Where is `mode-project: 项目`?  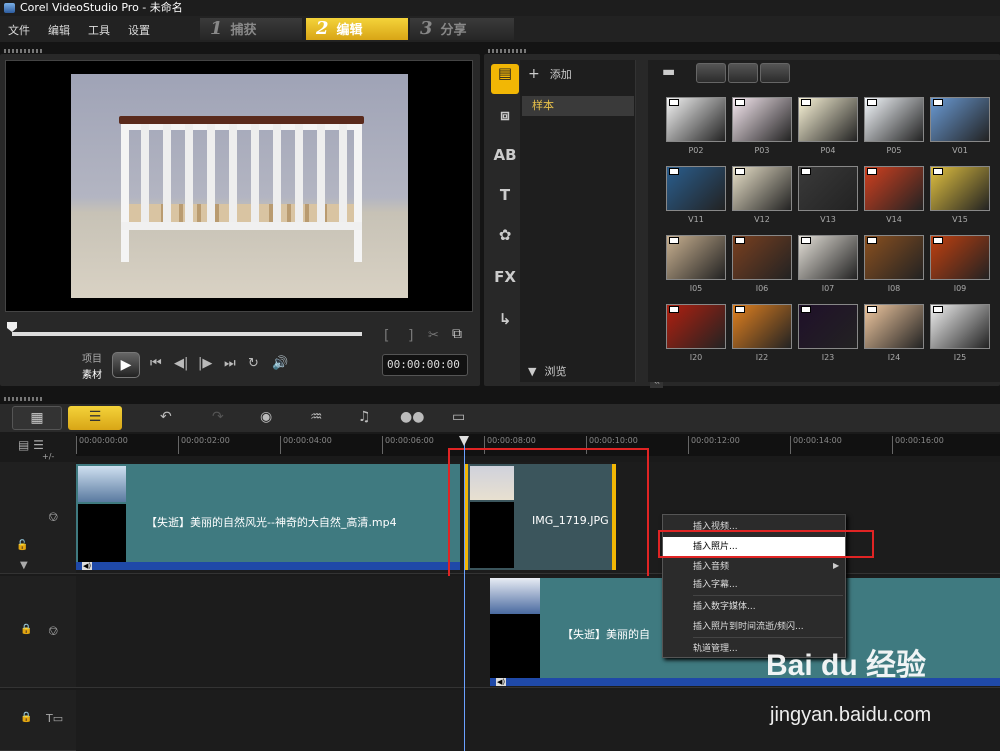
mode-project: 项目 is located at coordinates (92, 357).